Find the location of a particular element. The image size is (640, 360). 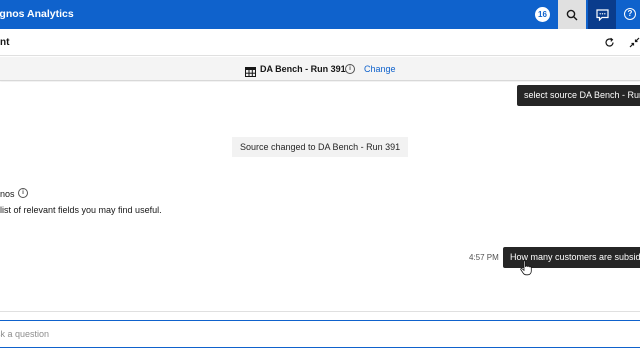

assistant-header: nt is located at coordinates (320, 42).